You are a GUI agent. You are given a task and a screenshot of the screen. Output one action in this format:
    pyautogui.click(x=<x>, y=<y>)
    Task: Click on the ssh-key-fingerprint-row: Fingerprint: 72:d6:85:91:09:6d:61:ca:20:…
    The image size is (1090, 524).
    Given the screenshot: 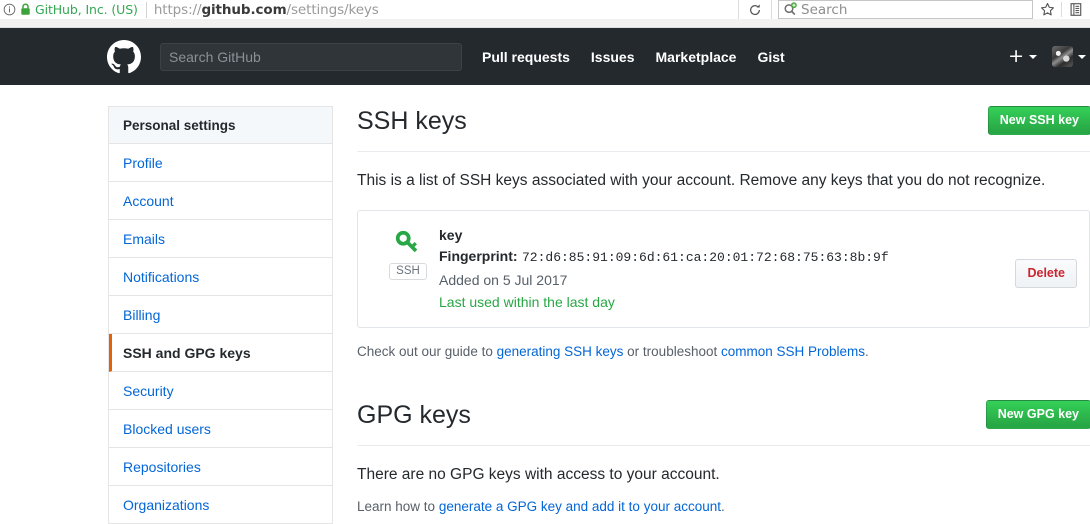 What is the action you would take?
    pyautogui.click(x=764, y=257)
    